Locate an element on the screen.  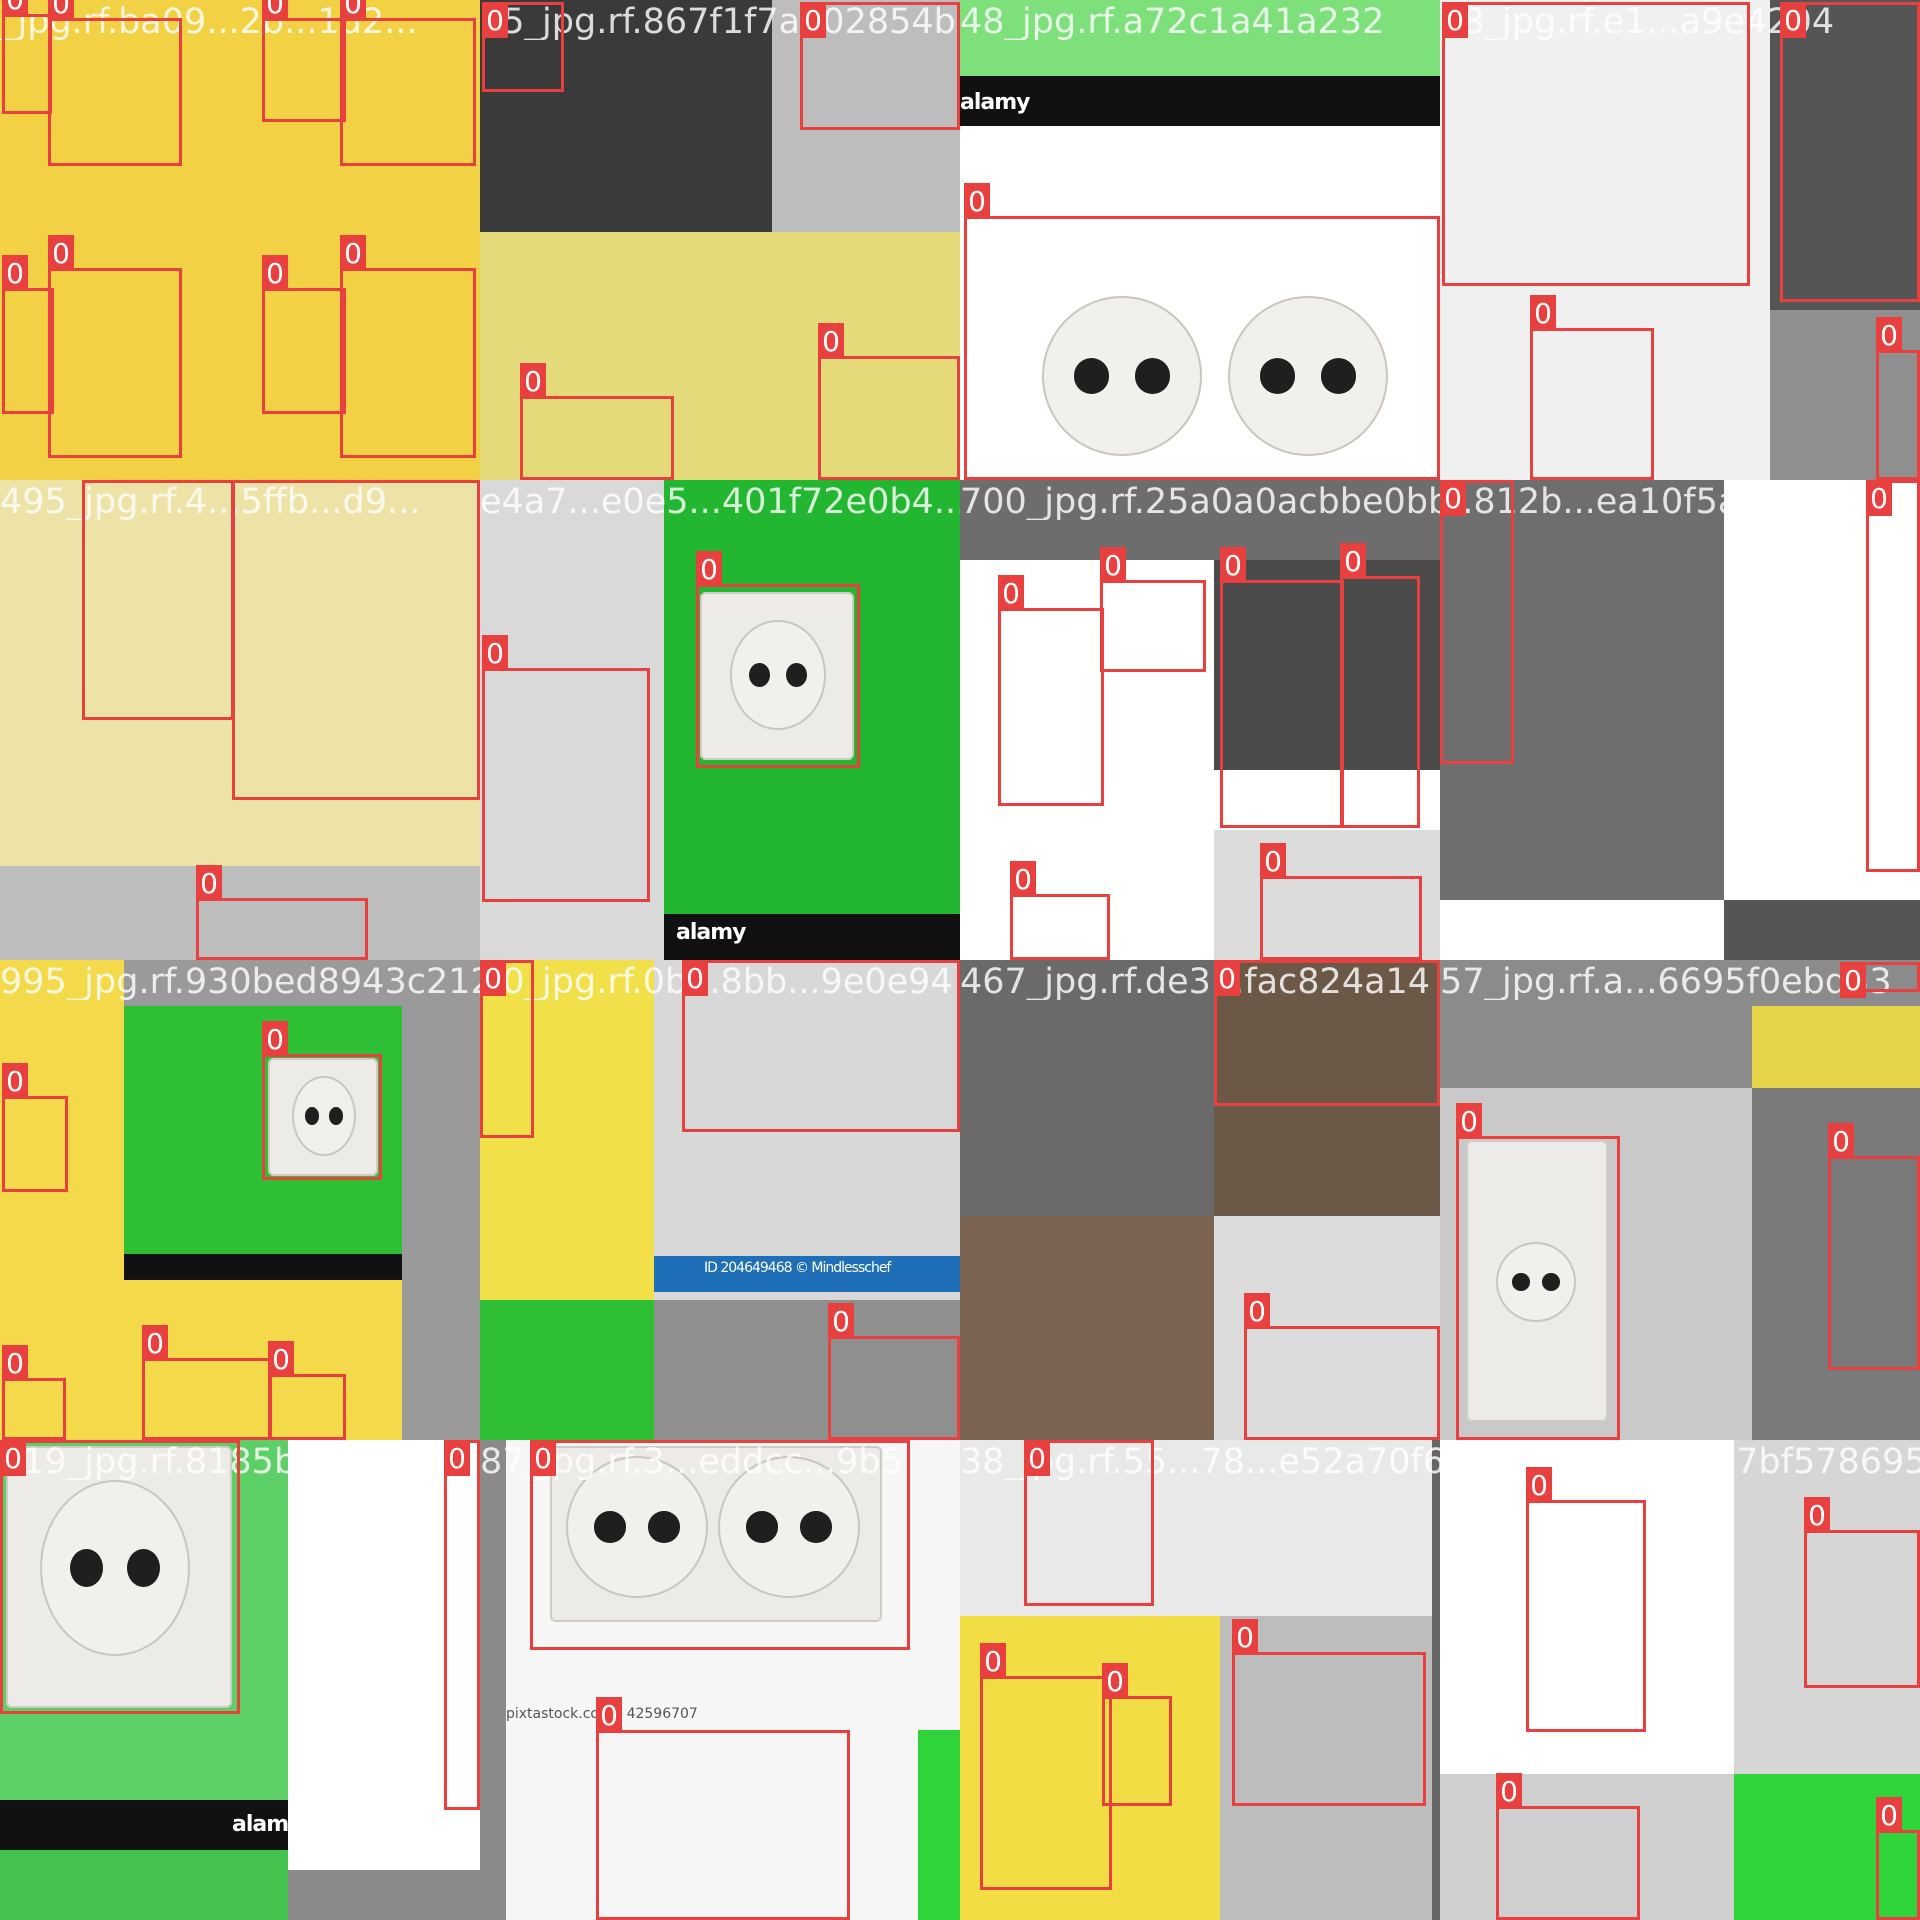
mosaic-tile: 700_jpg.rf.25a0a0acbbe0bb55 0 0 0 0 0 0 is located at coordinates (1200, 720).